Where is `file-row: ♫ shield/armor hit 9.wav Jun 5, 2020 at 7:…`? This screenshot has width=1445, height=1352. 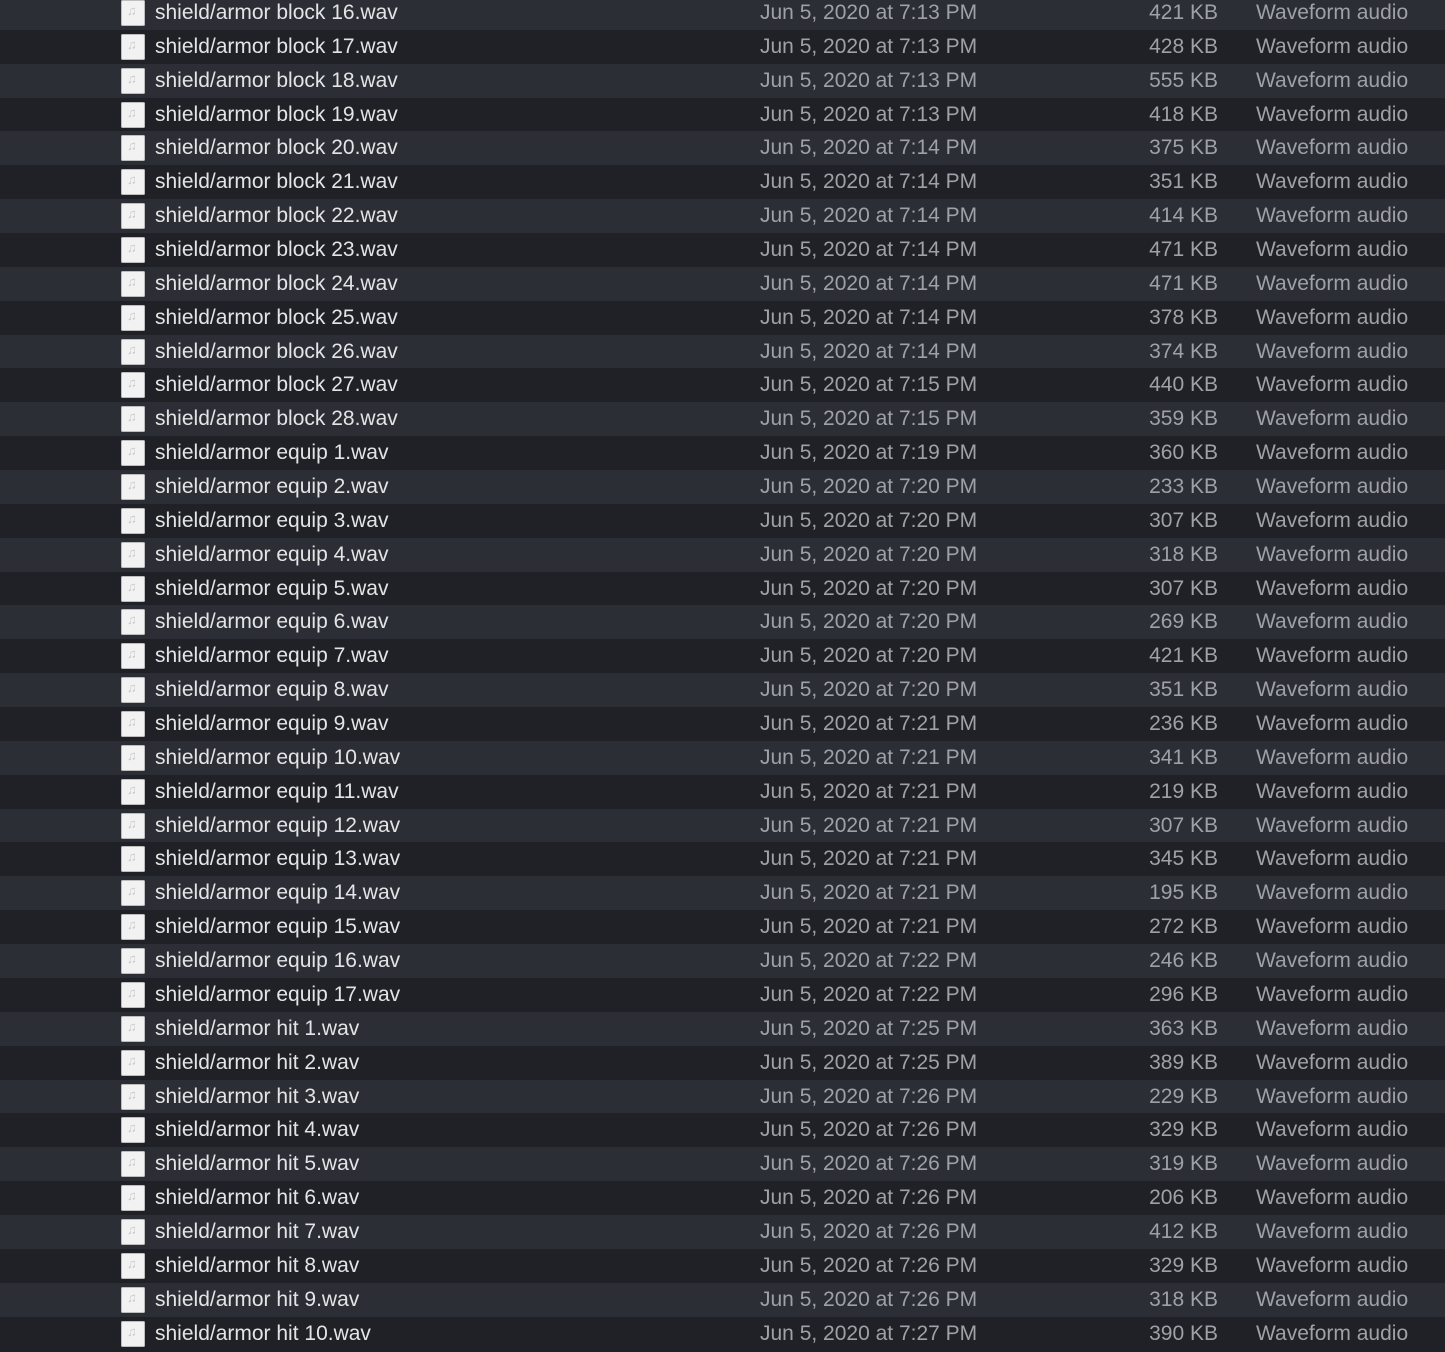 file-row: ♫ shield/armor hit 9.wav Jun 5, 2020 at 7:… is located at coordinates (722, 1299).